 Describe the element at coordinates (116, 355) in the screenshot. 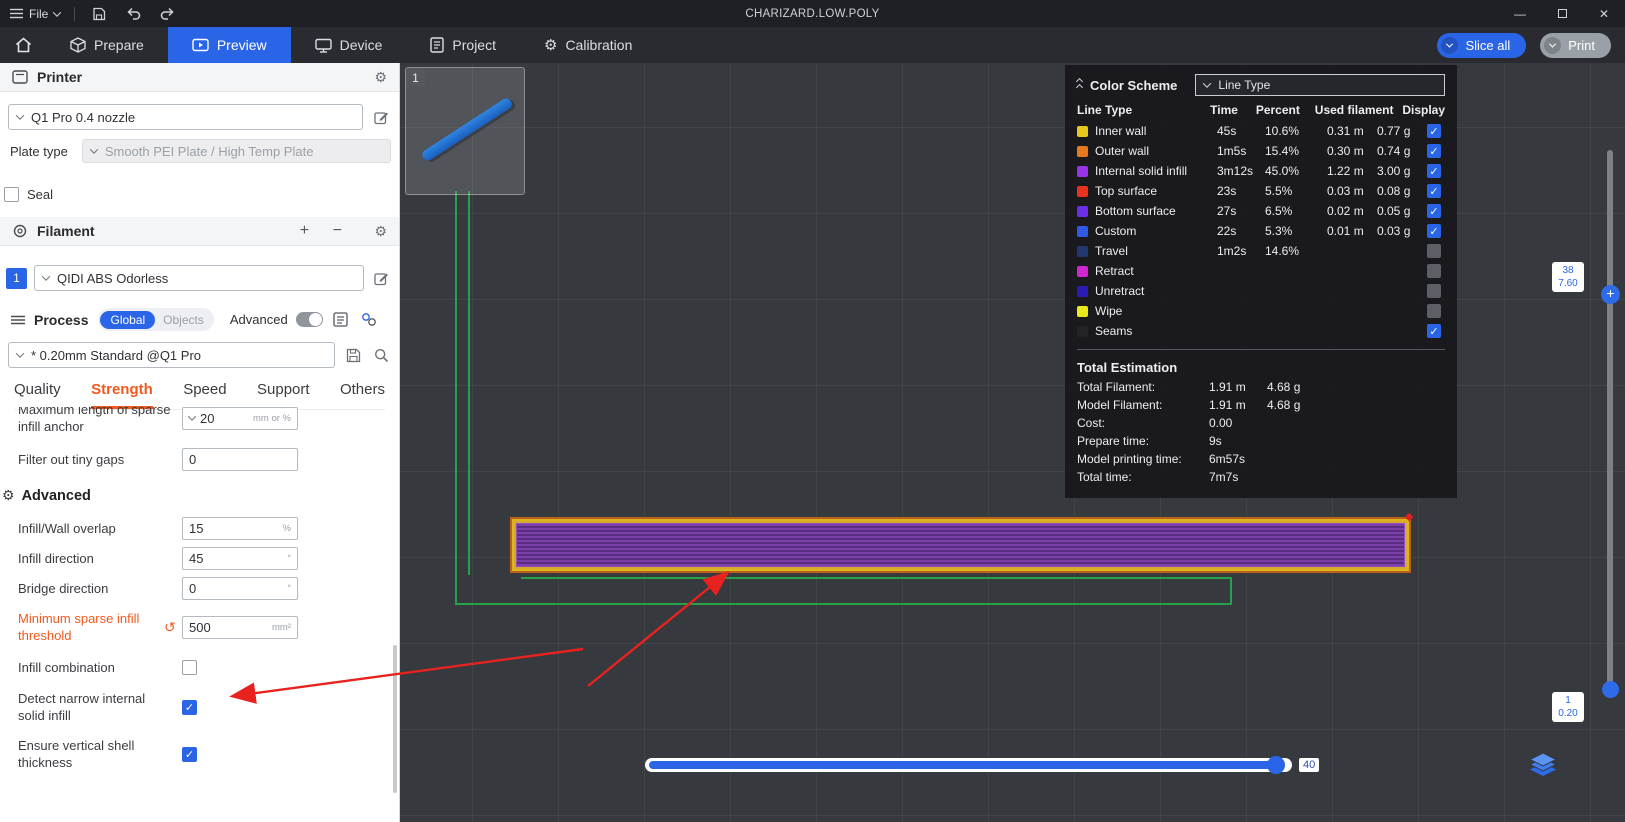

I see `process-preset-value: * 0.20mm Standard @Q1 Pro` at that location.